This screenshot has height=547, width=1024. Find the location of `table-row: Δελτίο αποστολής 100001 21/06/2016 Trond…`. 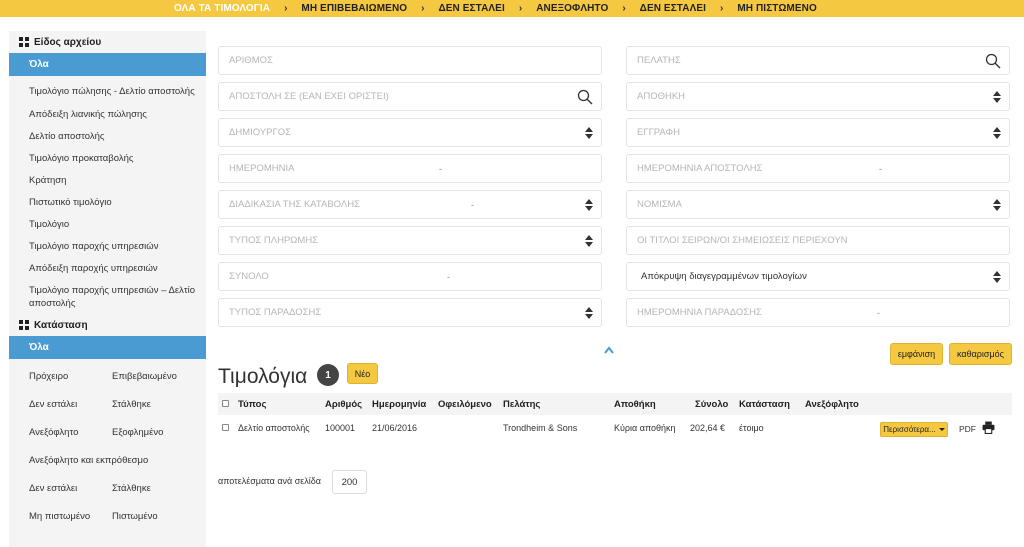

table-row: Δελτίο αποστολής 100001 21/06/2016 Trond… is located at coordinates (615, 429).